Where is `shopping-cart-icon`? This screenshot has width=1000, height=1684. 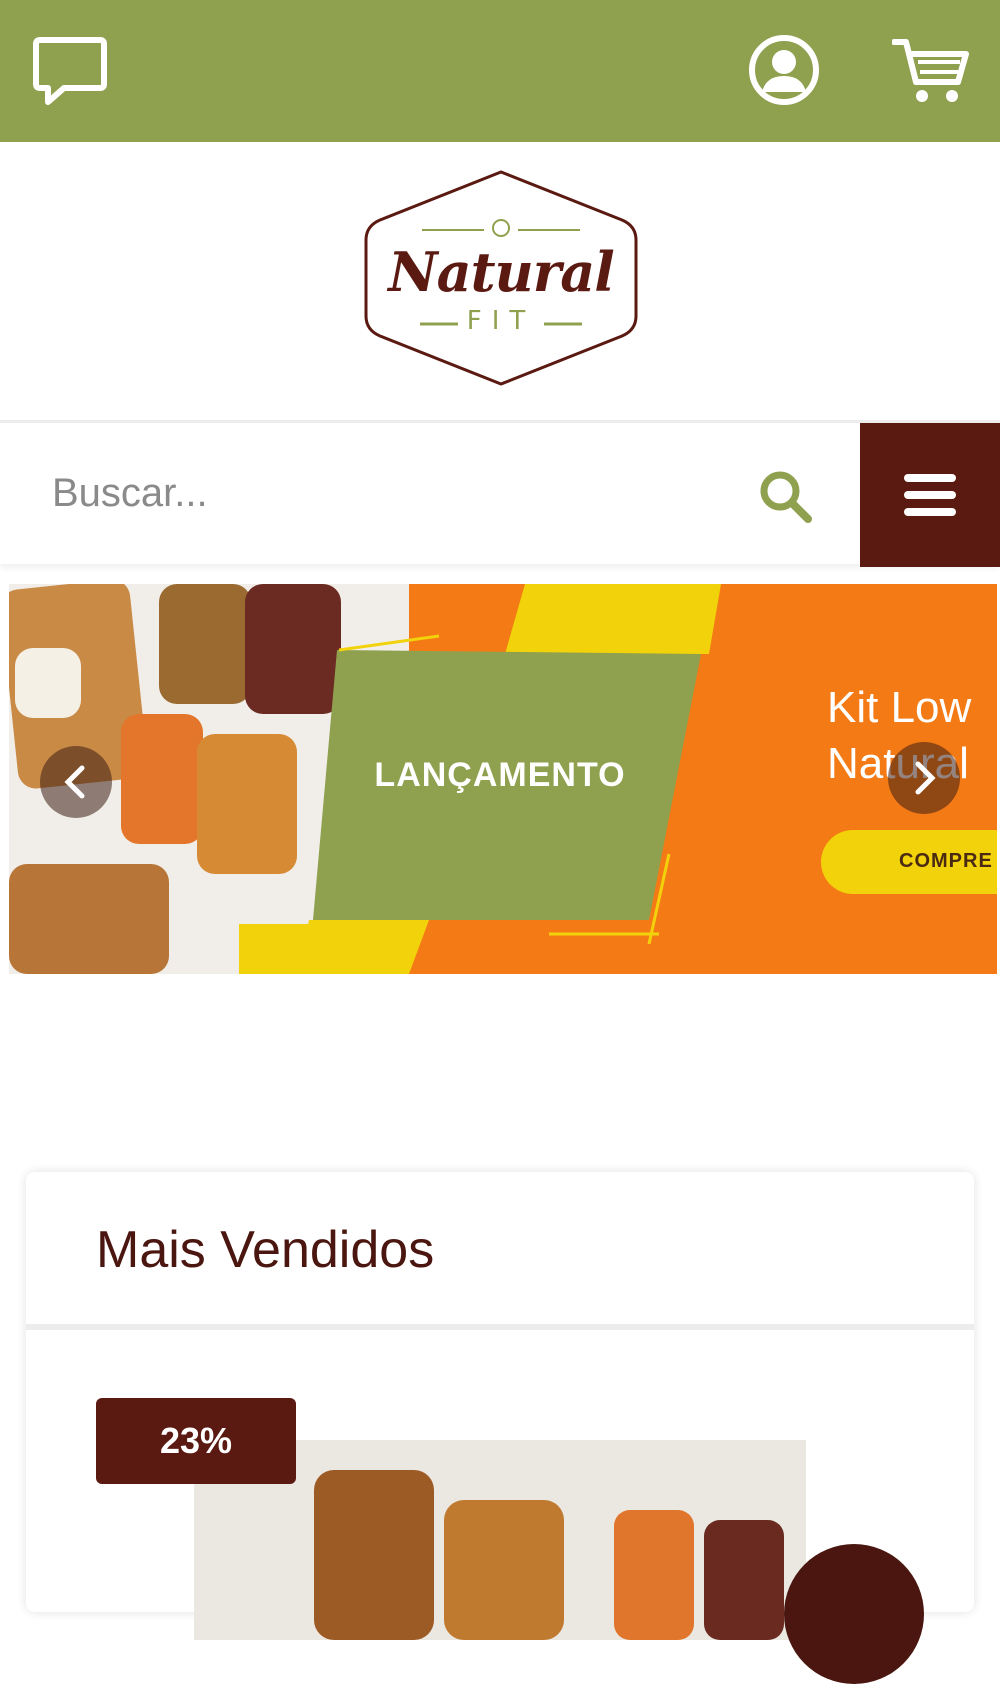
shopping-cart-icon is located at coordinates (930, 70).